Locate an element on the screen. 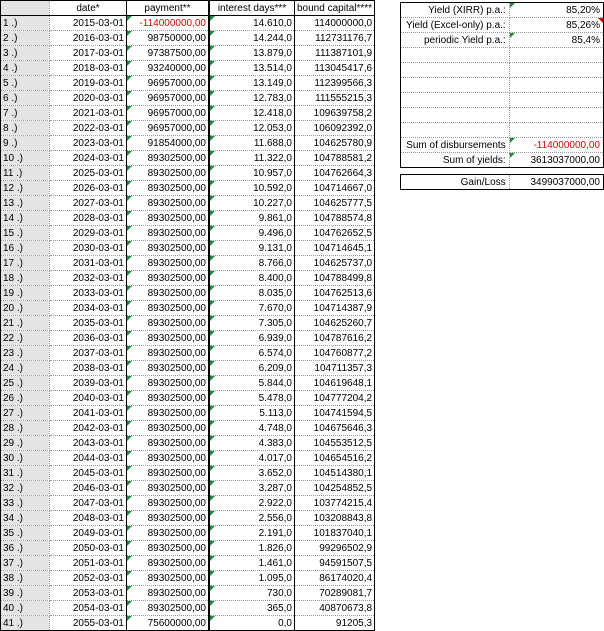 The width and height of the screenshot is (604, 631). interest-days-cell: 7.670,0 is located at coordinates (251, 308).